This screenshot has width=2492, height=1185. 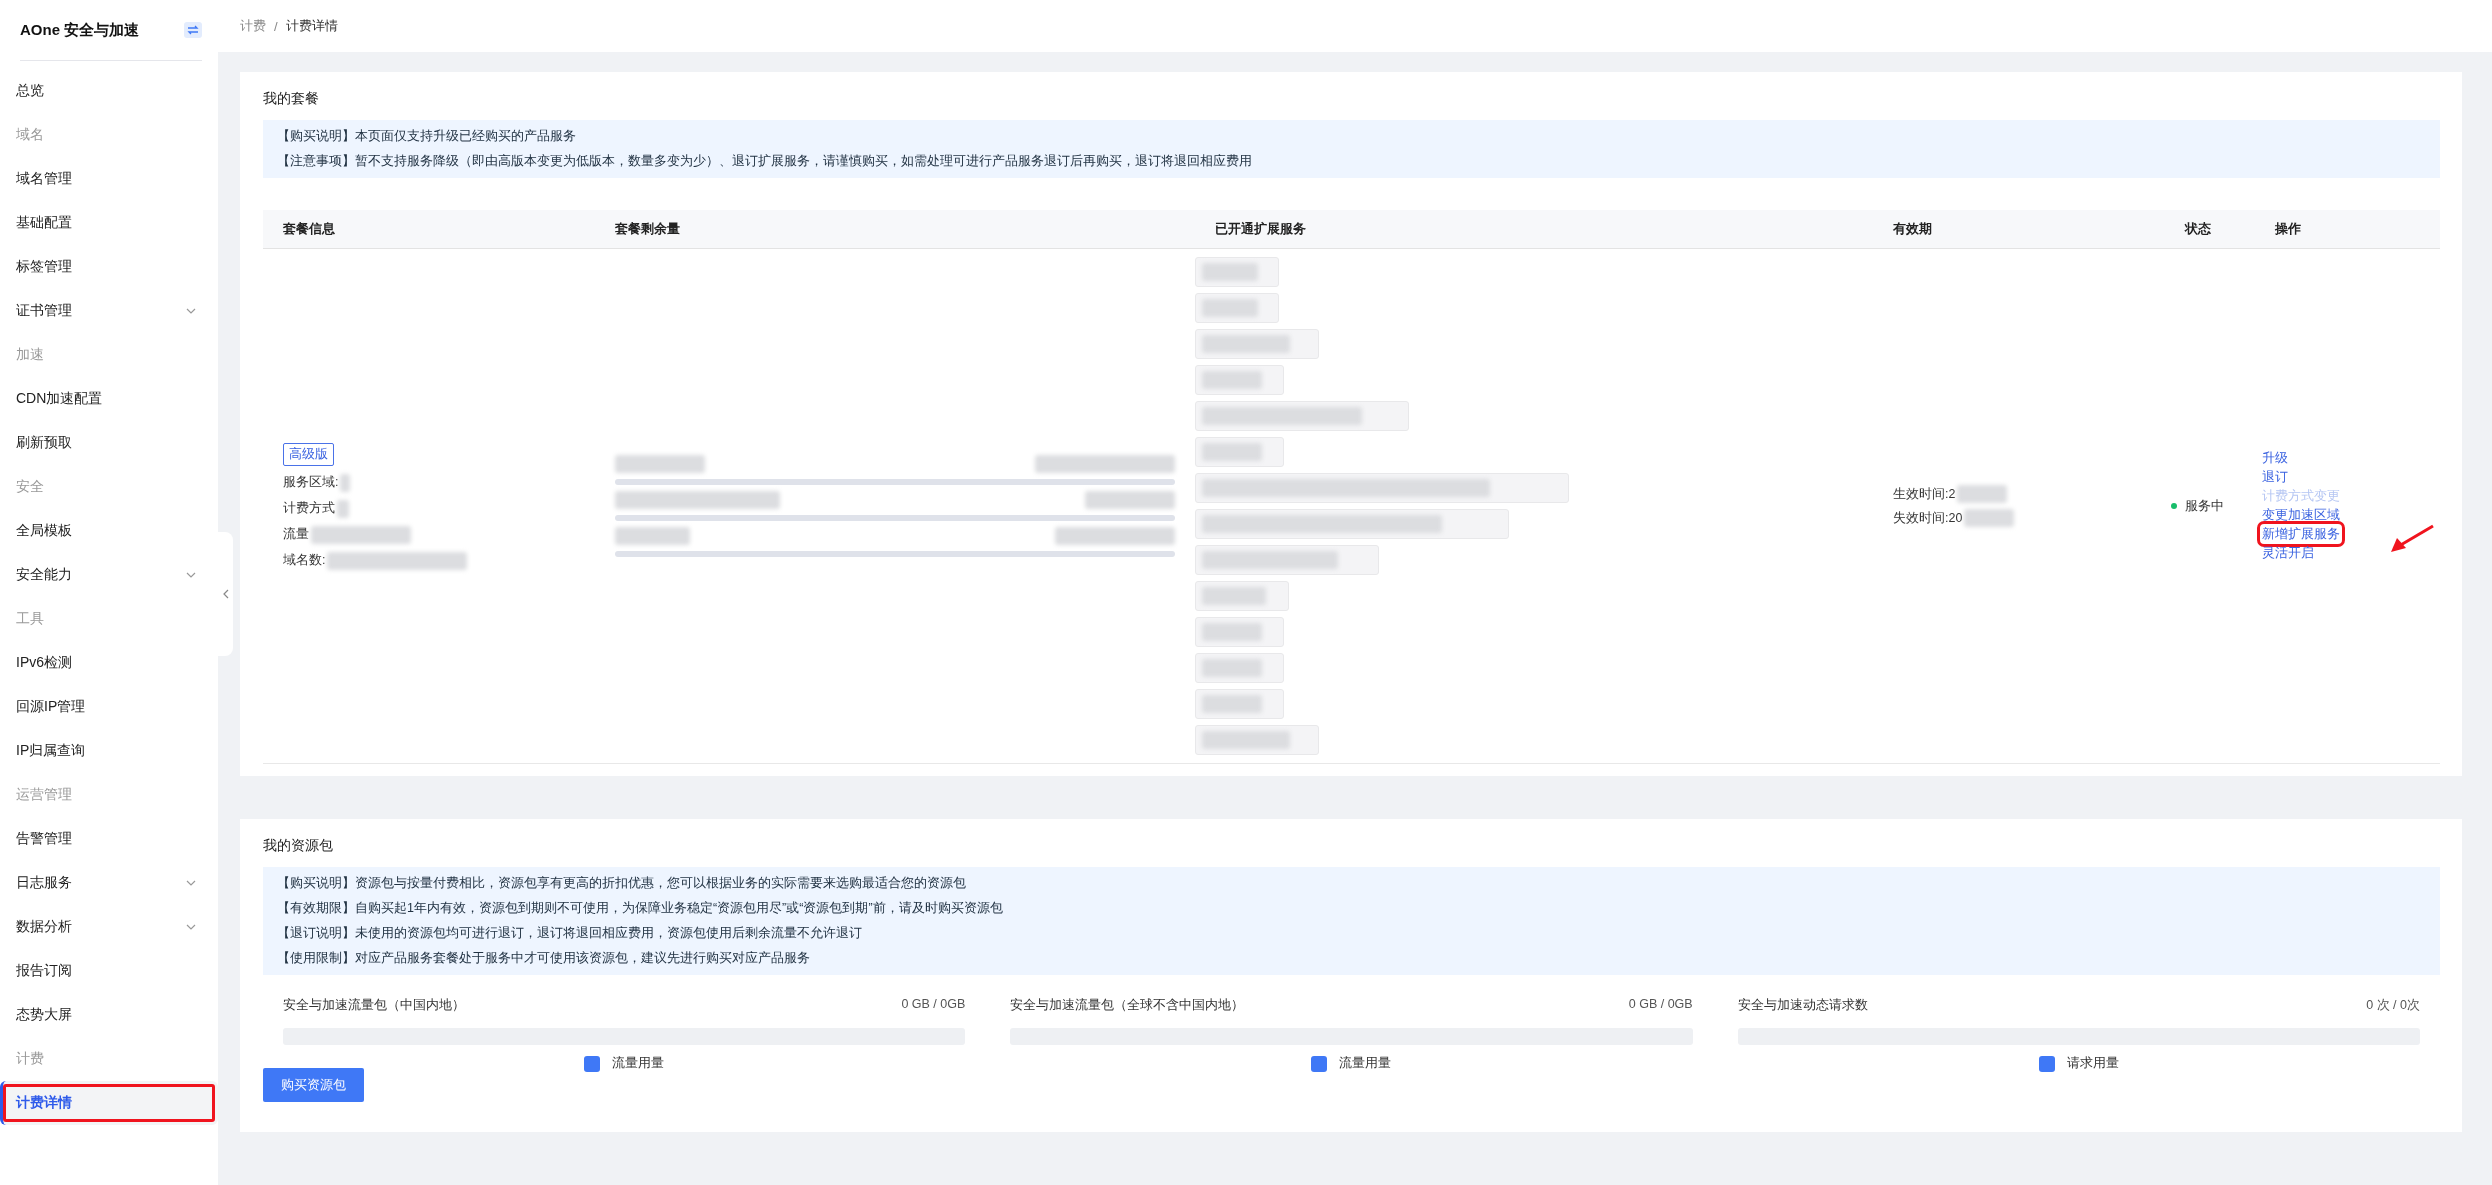 What do you see at coordinates (109, 663) in the screenshot?
I see `sidebar-item: IPv6检测` at bounding box center [109, 663].